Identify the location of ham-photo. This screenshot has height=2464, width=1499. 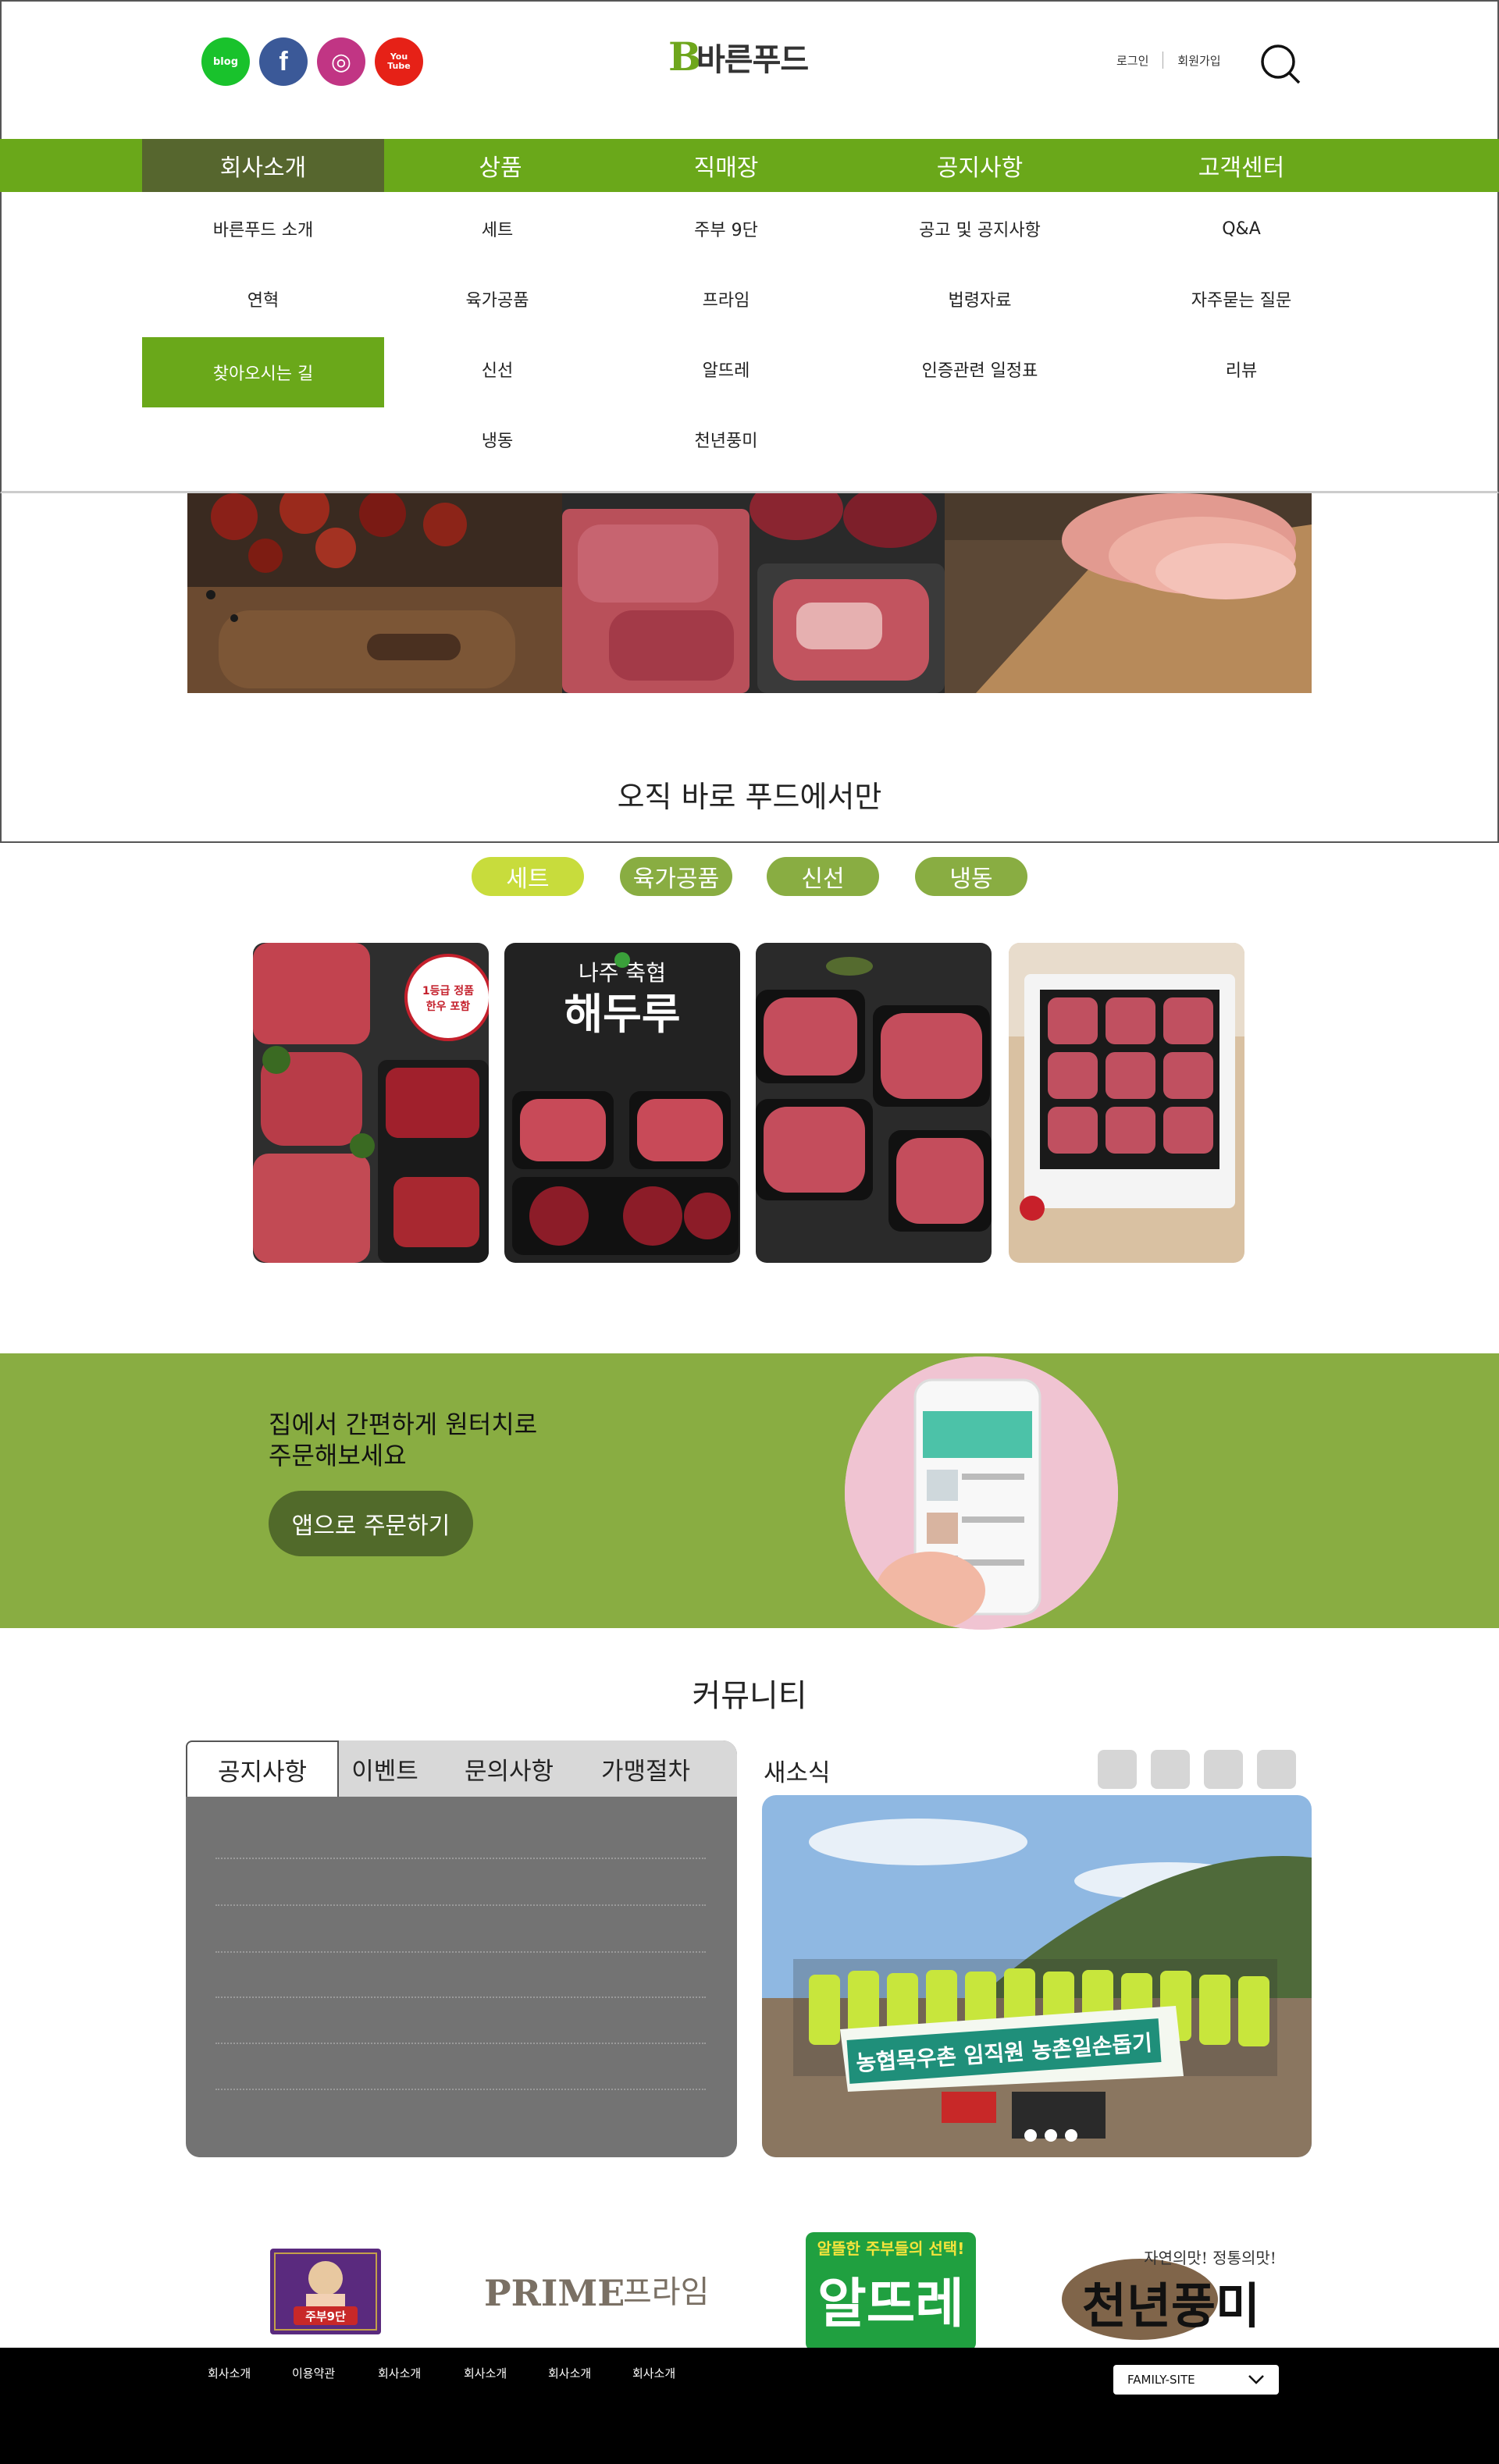
(1128, 593).